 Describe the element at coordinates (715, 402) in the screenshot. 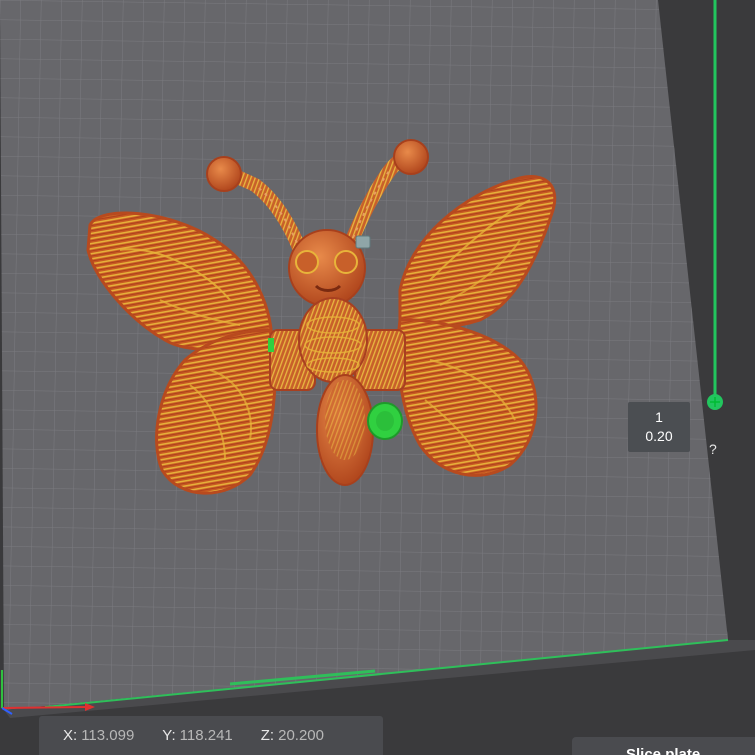

I see `plus-handle-icon` at that location.